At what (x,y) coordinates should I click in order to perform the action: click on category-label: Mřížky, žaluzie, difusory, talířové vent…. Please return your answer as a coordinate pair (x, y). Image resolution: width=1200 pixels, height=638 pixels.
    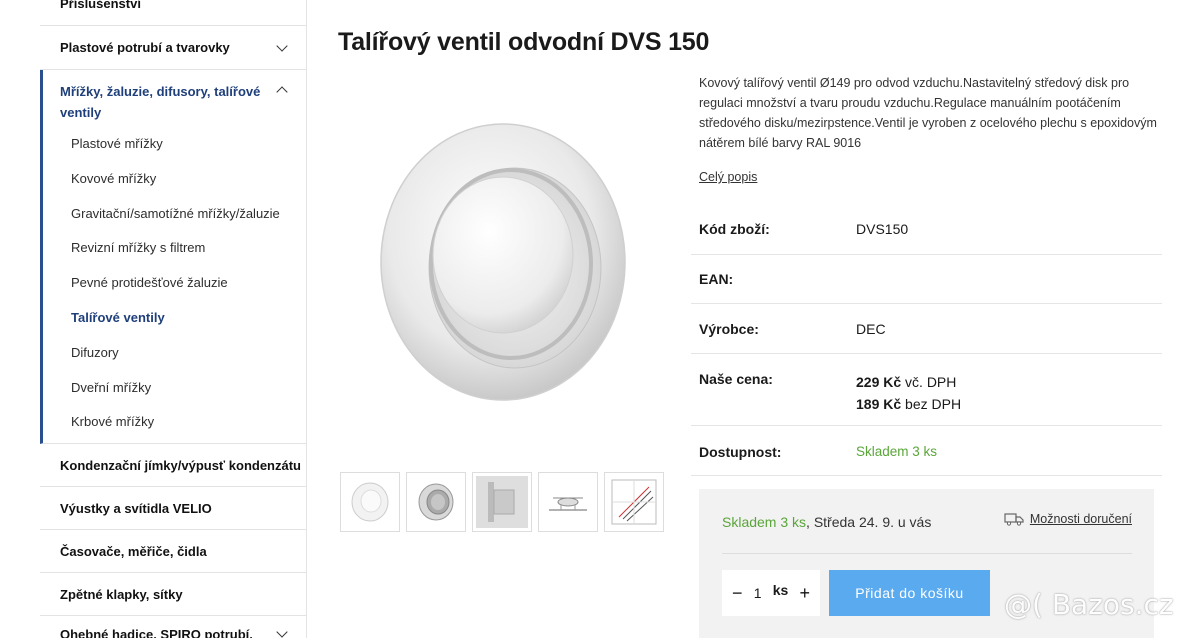
    Looking at the image, I should click on (160, 102).